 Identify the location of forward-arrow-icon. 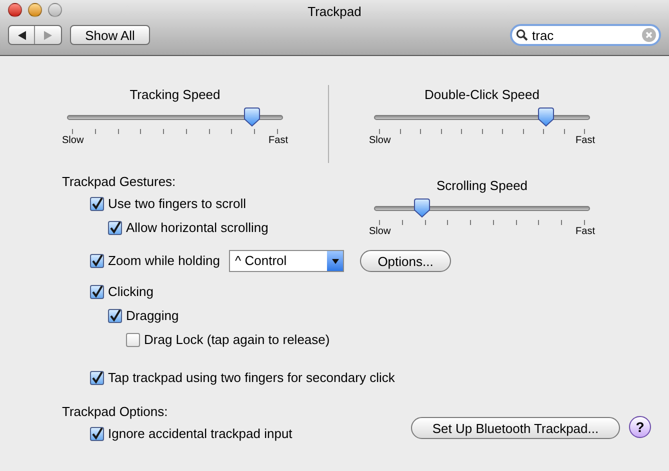
(48, 35).